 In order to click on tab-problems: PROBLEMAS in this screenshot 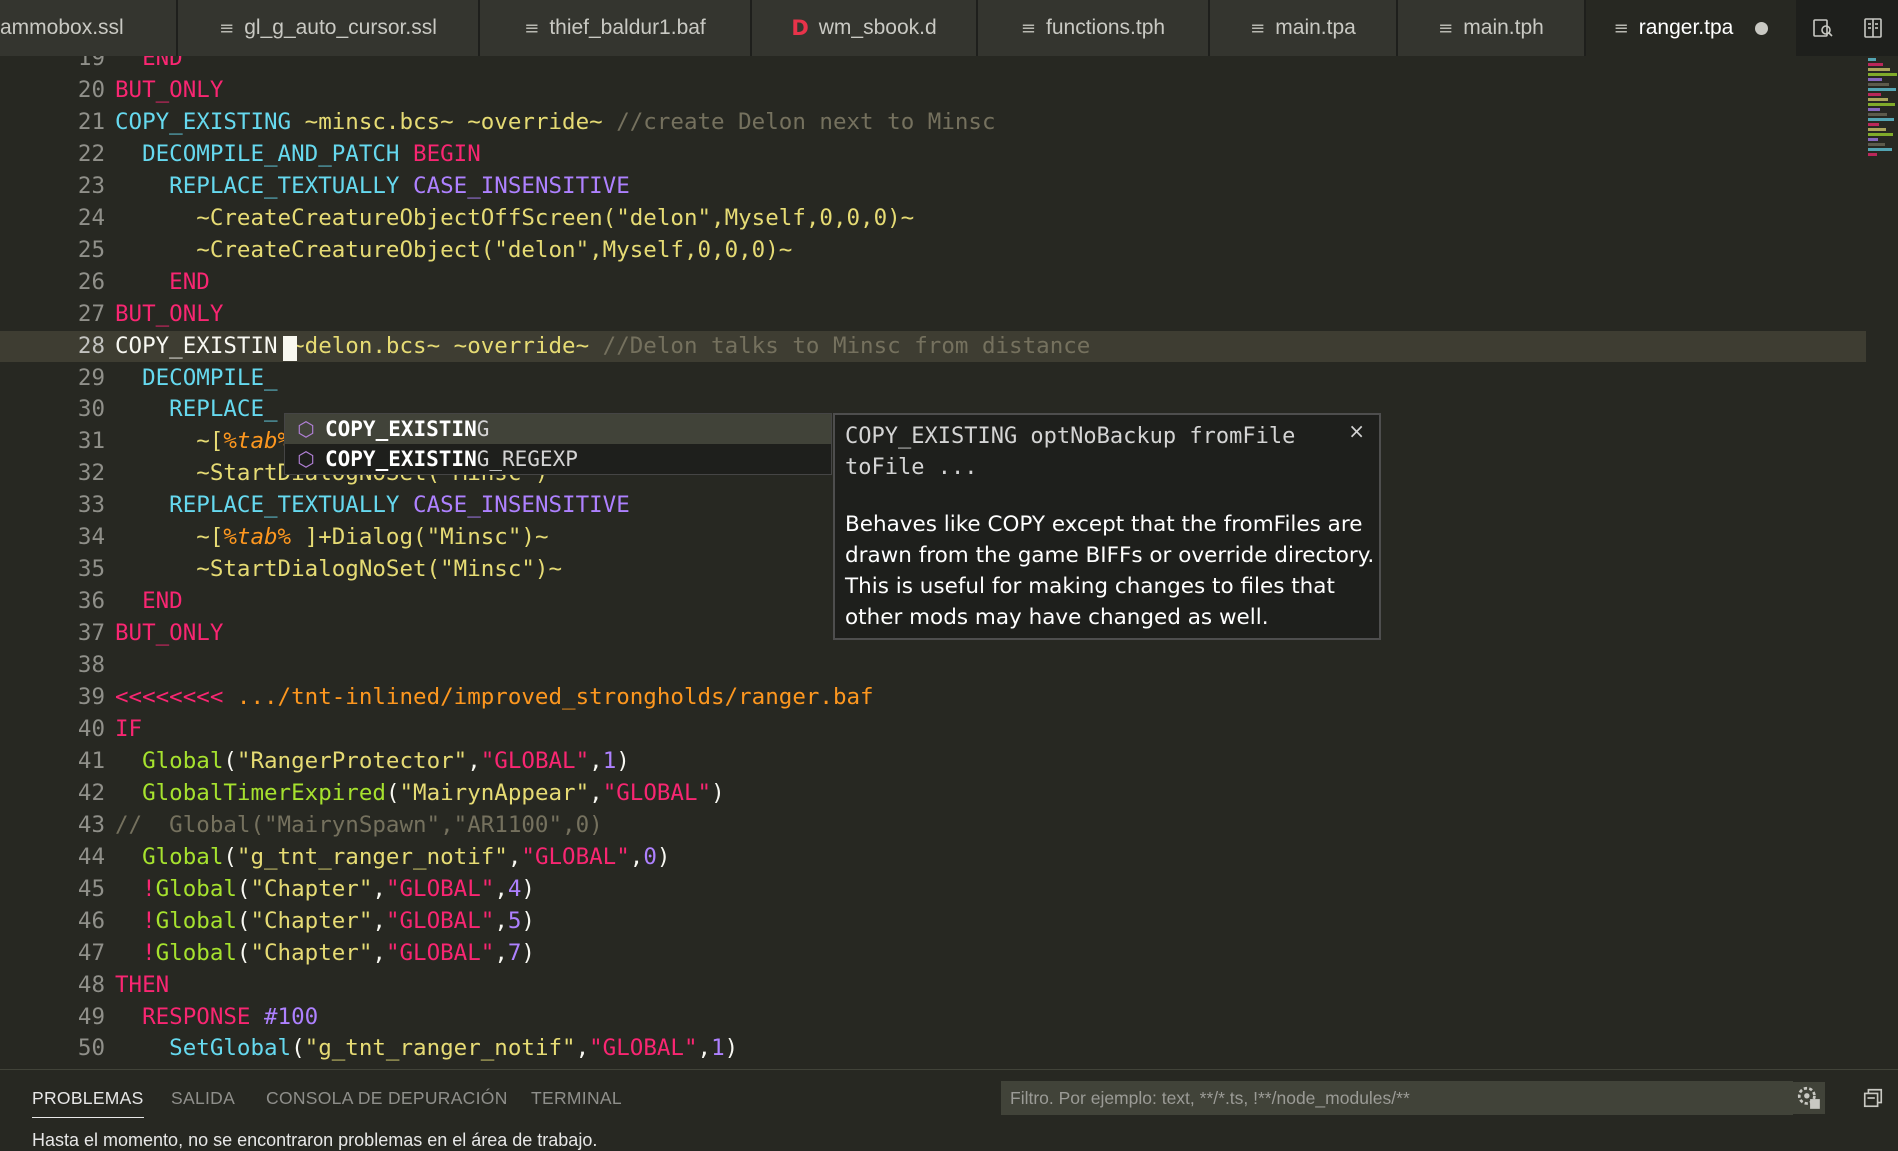, I will do `click(88, 1103)`.